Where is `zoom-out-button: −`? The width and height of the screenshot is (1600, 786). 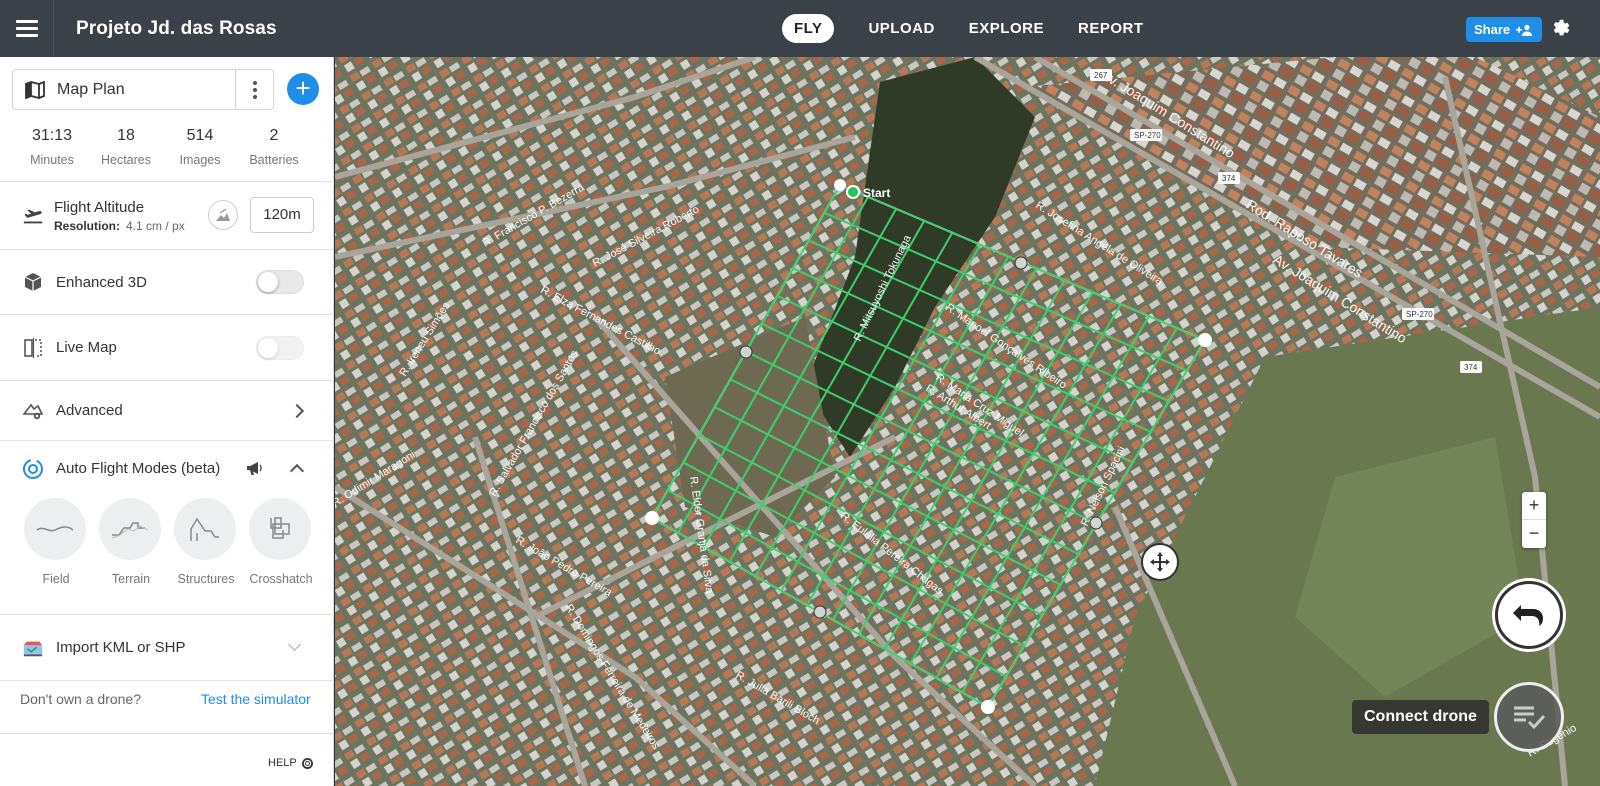
zoom-out-button: − is located at coordinates (1534, 534).